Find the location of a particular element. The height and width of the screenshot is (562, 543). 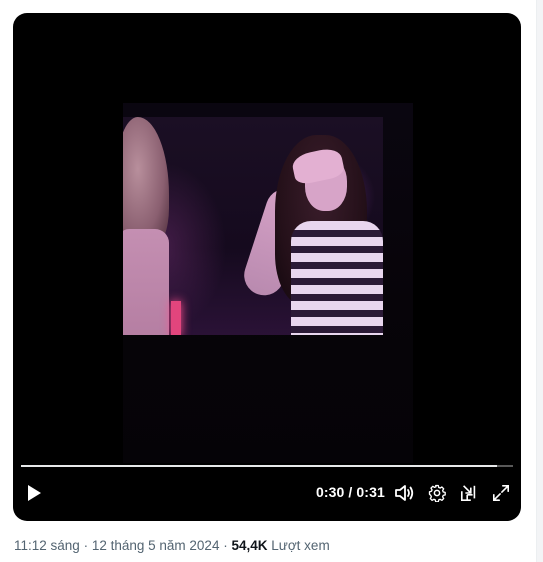

performer-left is located at coordinates (146, 182).